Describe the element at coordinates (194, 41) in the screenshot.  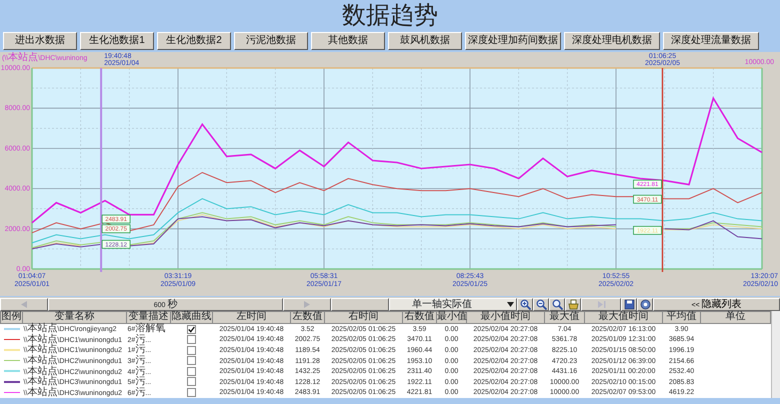
I see `nav-button: 生化池数据2` at that location.